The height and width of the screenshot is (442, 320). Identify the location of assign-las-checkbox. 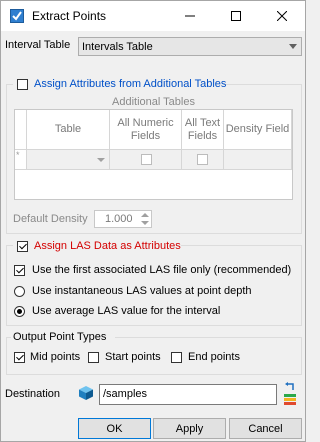
(22, 246).